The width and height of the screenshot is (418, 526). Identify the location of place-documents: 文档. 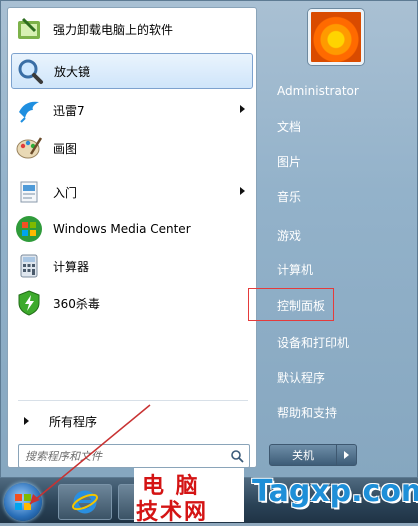
(319, 126).